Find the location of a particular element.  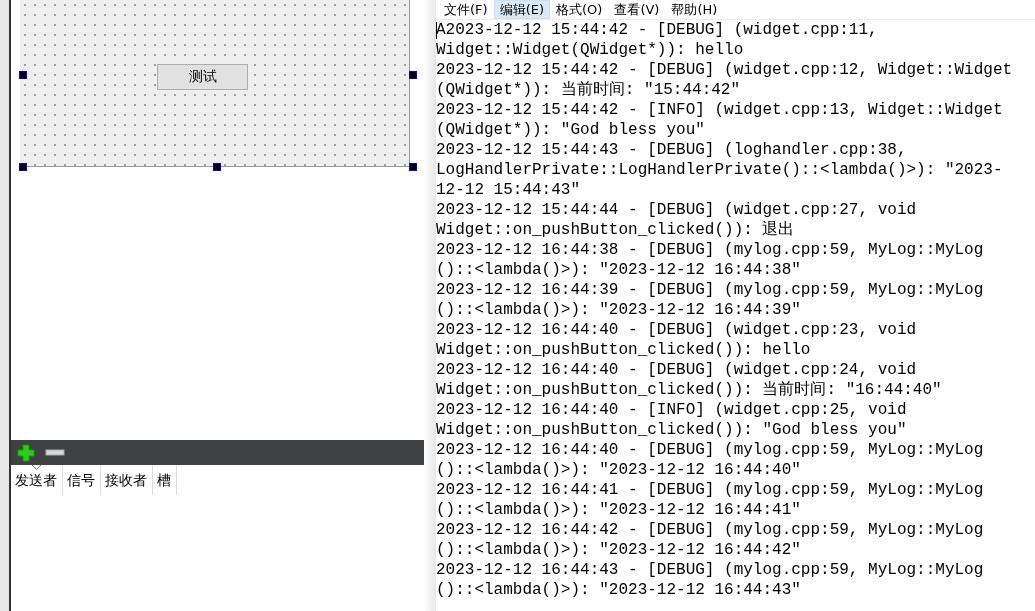

log-line: ()::<lambda()>): "2023-12-12 16:44:42" is located at coordinates (619, 550).